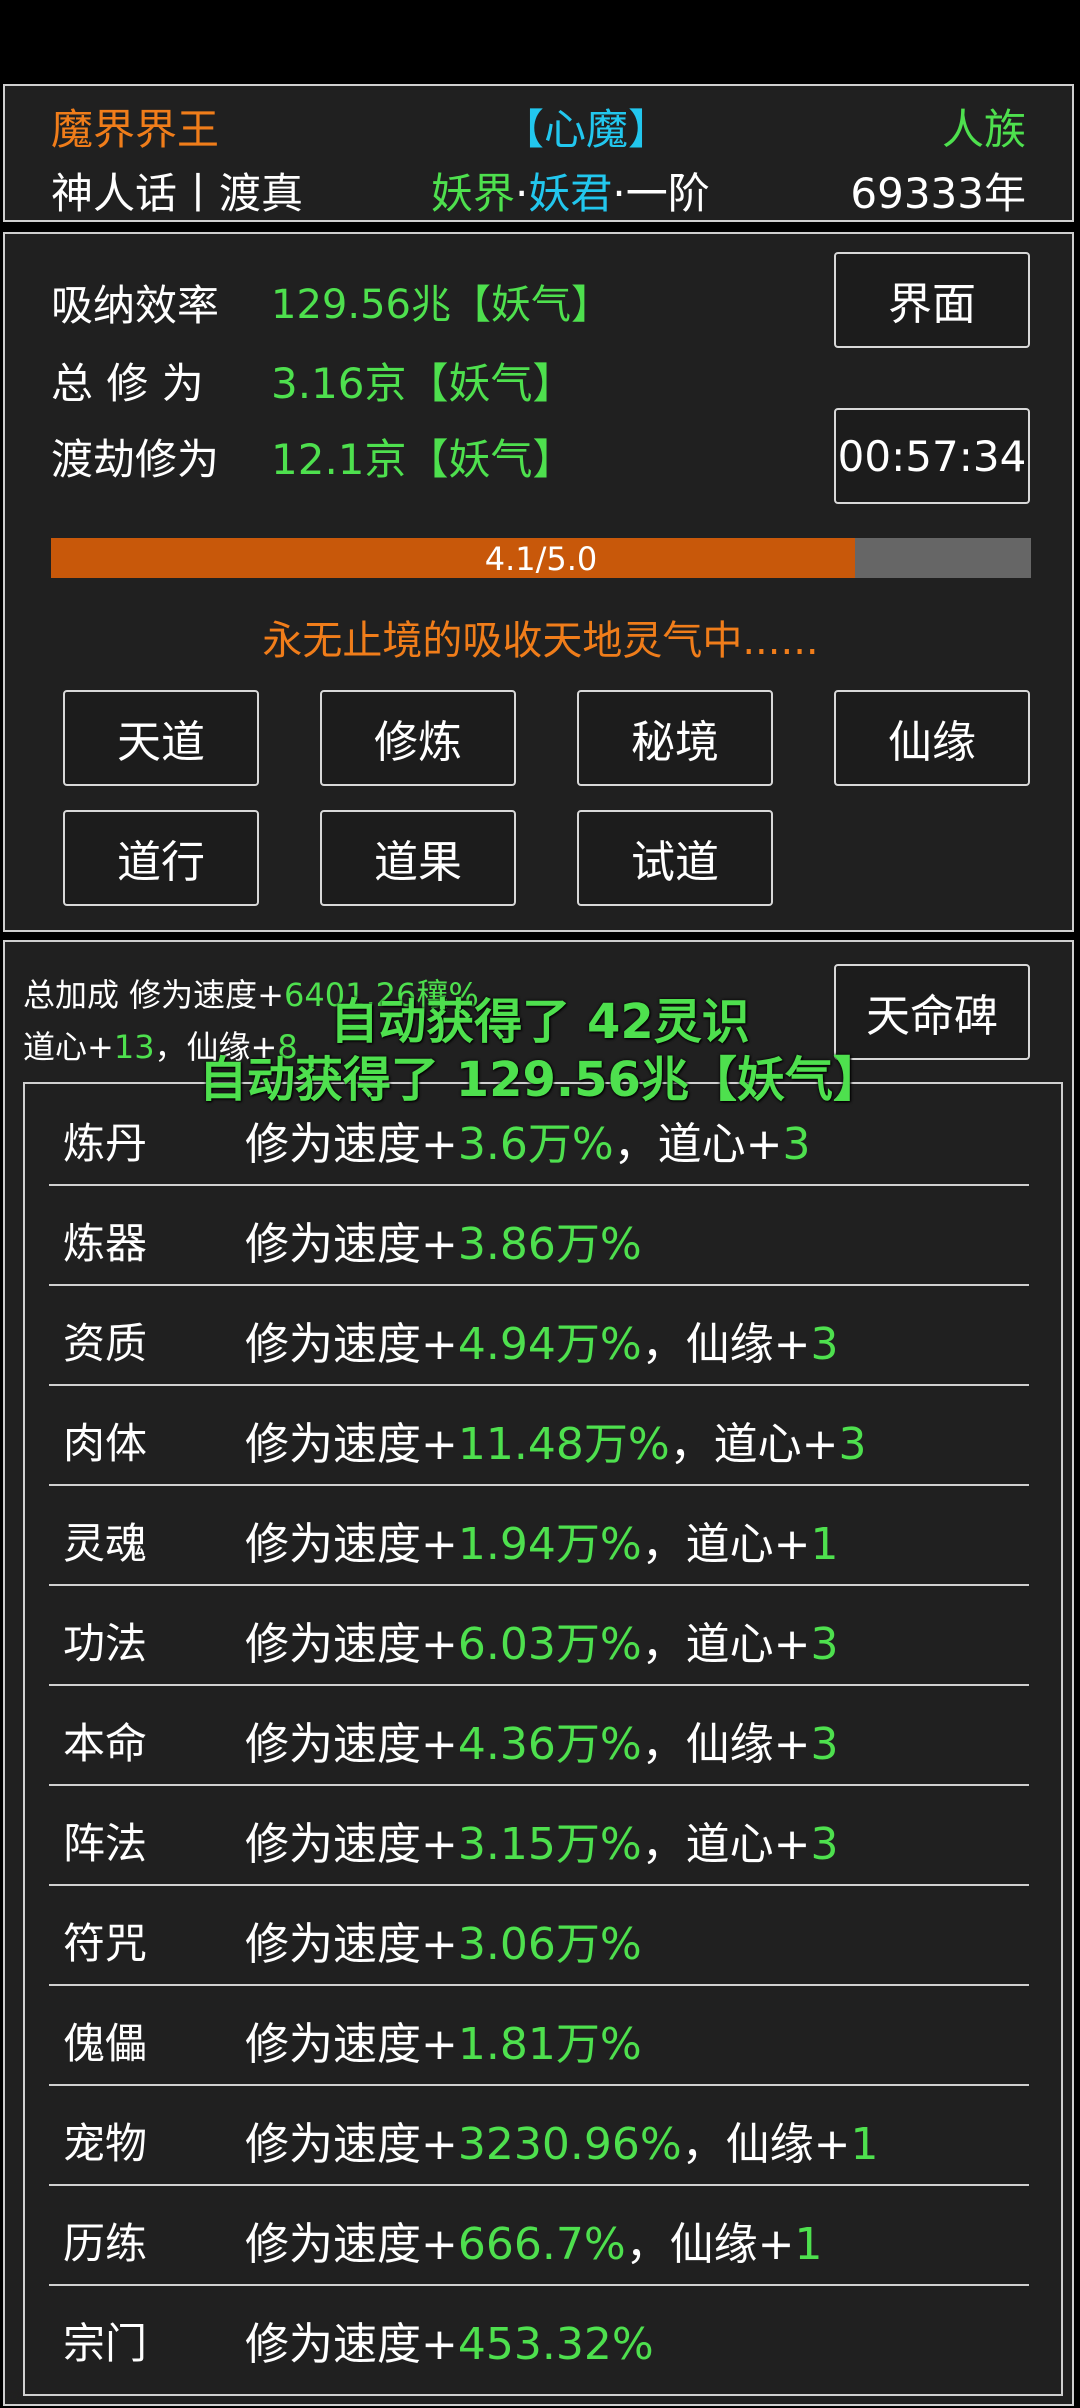 This screenshot has height=2408, width=1080. I want to click on bonus-row-desc: 修为速度+3.86万%, so click(443, 1240).